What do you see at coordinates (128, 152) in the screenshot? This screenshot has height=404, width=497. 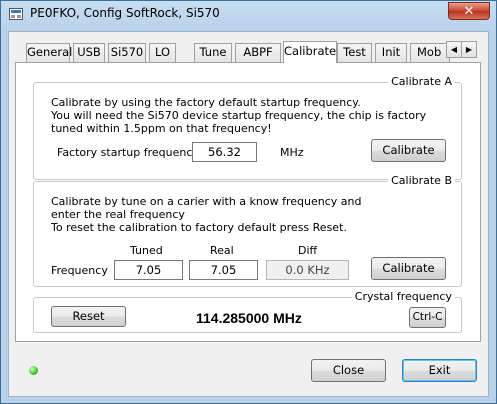 I see `factory-startup-frequency-label: Factory startup frequency` at bounding box center [128, 152].